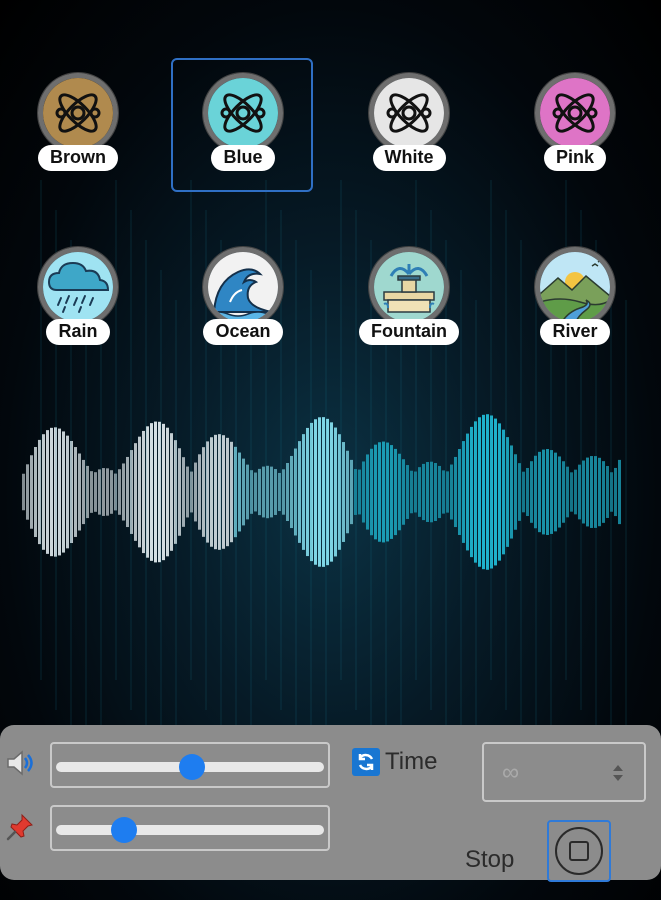  Describe the element at coordinates (243, 158) in the screenshot. I see `sound-label: Blue` at that location.